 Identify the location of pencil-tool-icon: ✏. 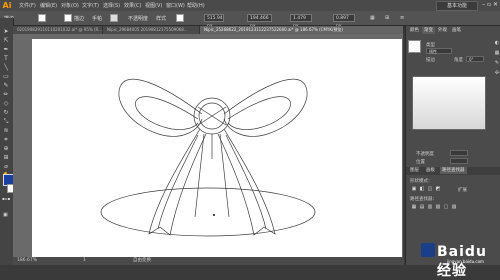
(6, 94).